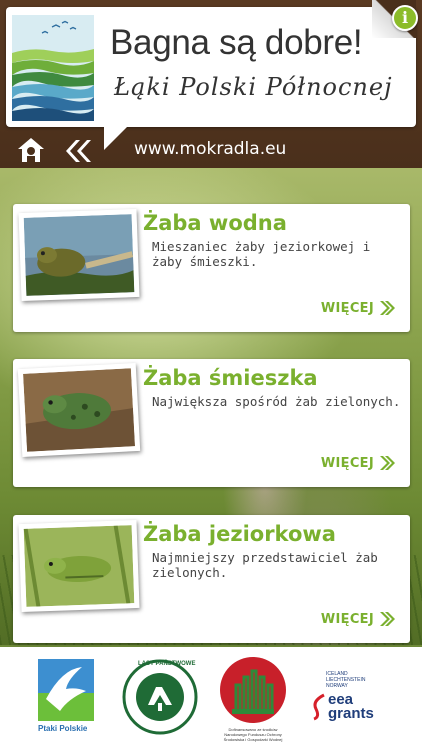  Describe the element at coordinates (351, 713) in the screenshot. I see `grants-word: grants` at that location.